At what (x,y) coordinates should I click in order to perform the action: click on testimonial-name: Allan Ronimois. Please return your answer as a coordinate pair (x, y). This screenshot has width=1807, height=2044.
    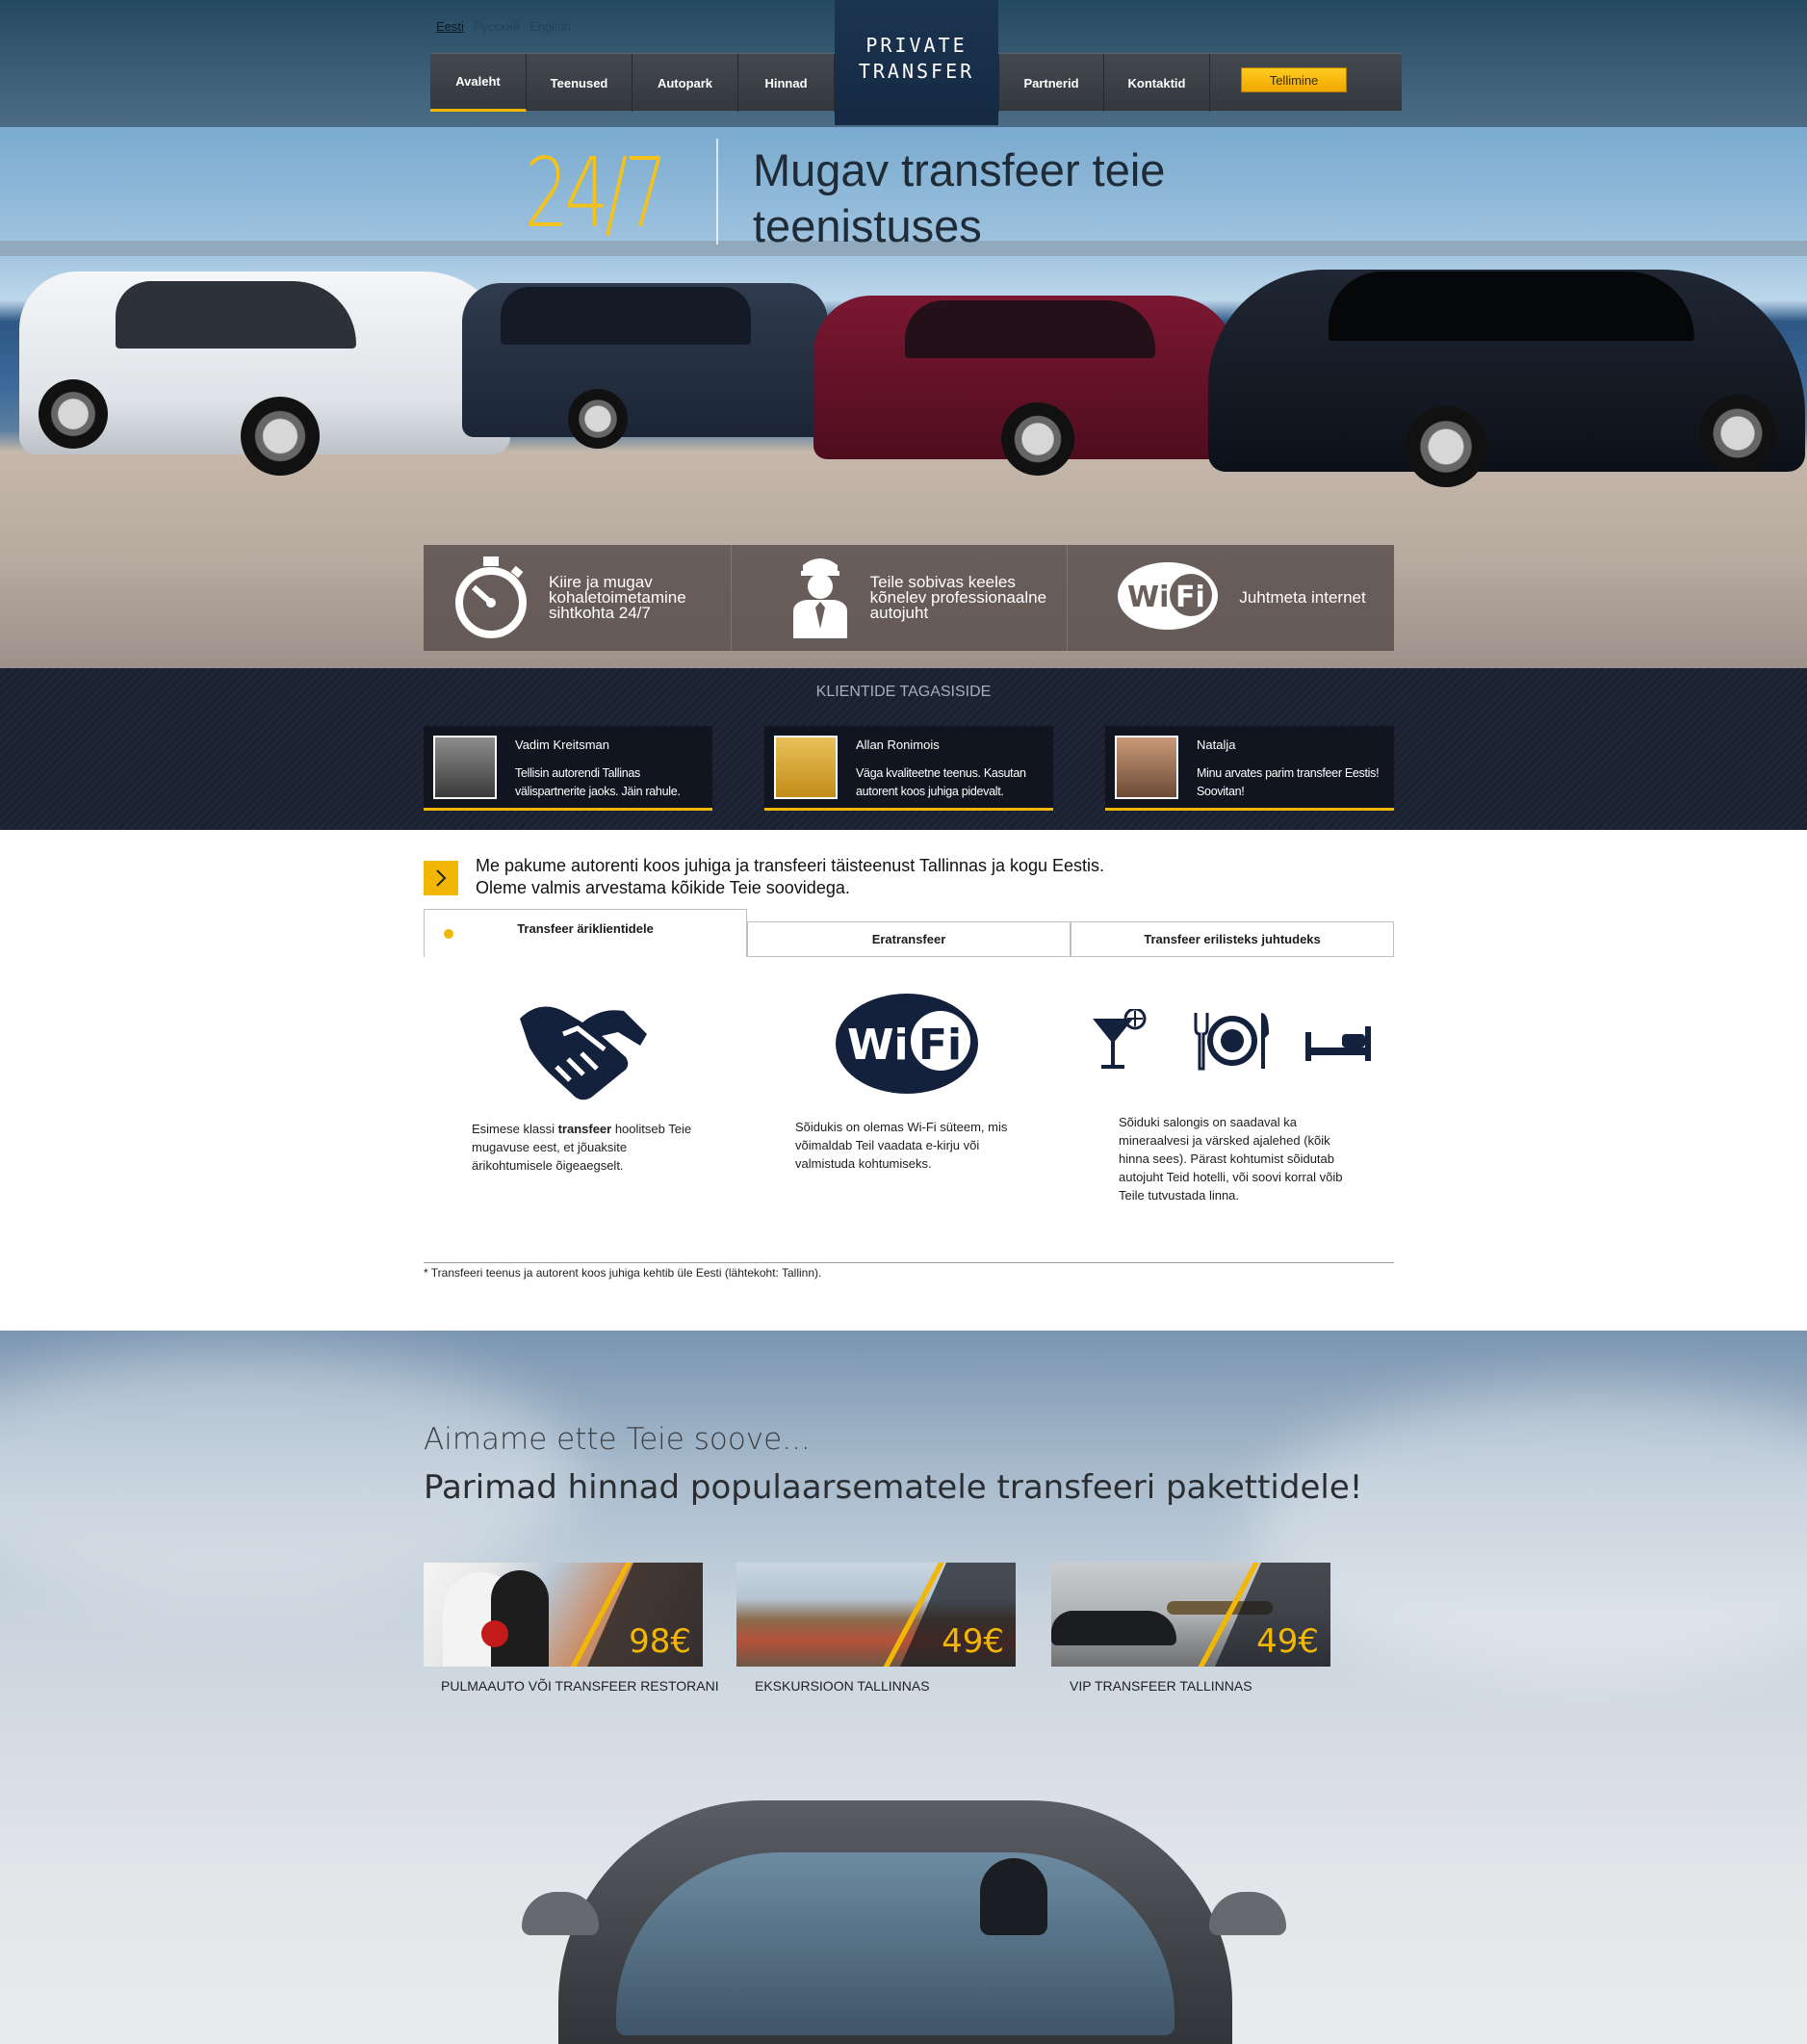
    Looking at the image, I should click on (898, 744).